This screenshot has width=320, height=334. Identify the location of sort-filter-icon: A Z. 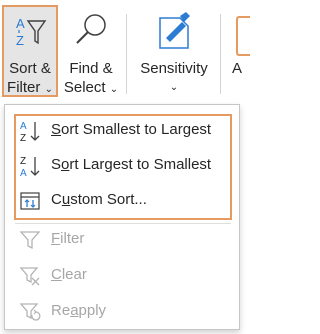
(31, 32).